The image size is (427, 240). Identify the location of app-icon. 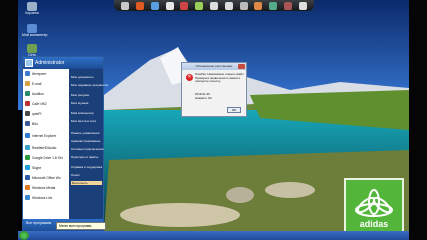
(27, 113).